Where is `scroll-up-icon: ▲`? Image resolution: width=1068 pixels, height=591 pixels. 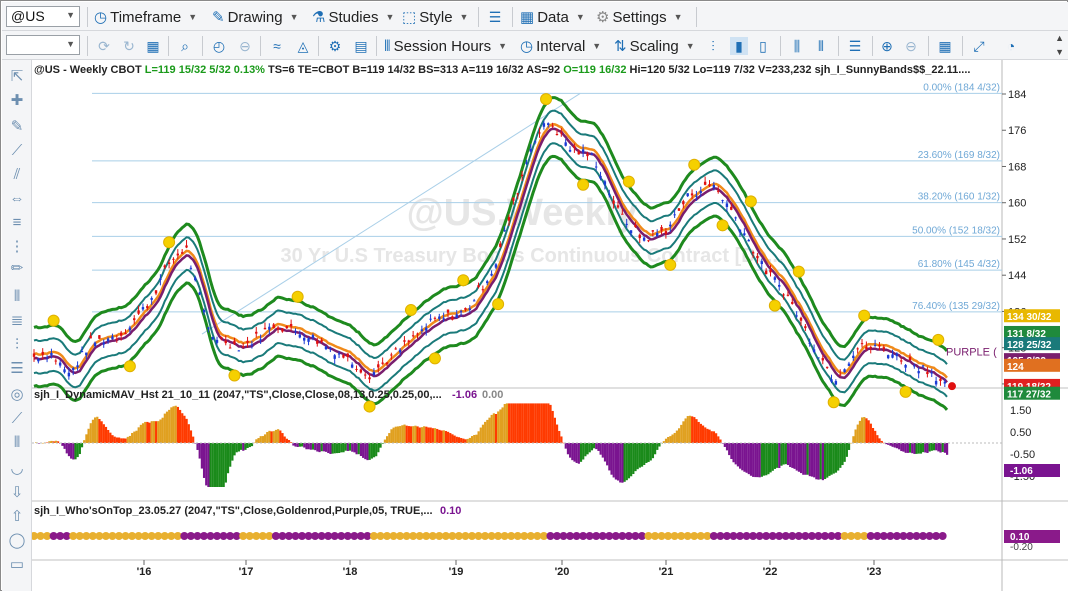
scroll-up-icon: ▲ is located at coordinates (1059, 38).